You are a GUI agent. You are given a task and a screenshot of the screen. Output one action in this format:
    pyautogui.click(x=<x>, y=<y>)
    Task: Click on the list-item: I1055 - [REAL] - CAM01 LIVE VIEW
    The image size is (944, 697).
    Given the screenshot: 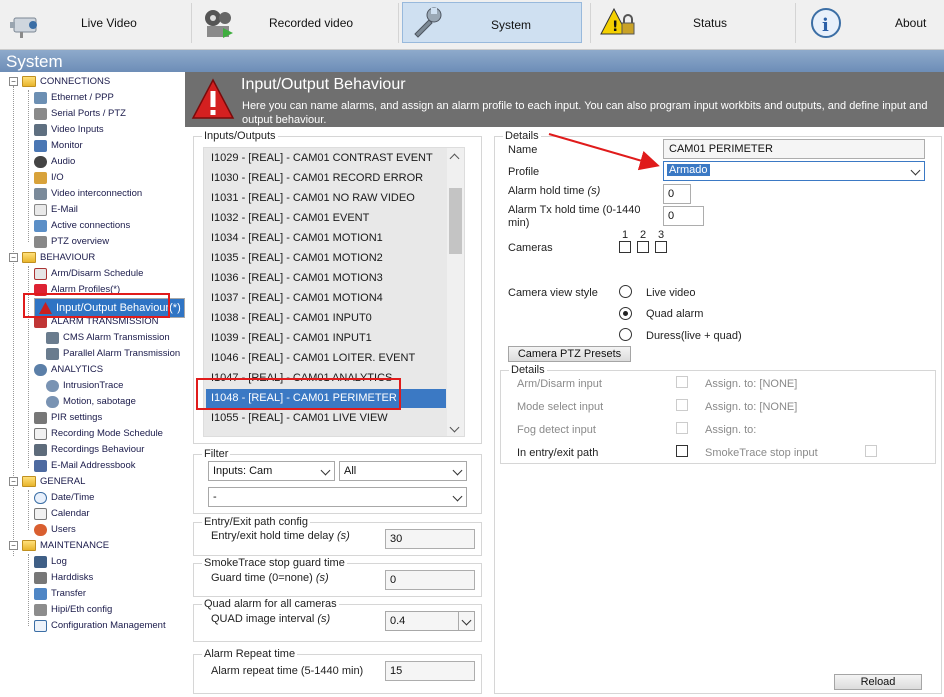 What is the action you would take?
    pyautogui.click(x=326, y=418)
    